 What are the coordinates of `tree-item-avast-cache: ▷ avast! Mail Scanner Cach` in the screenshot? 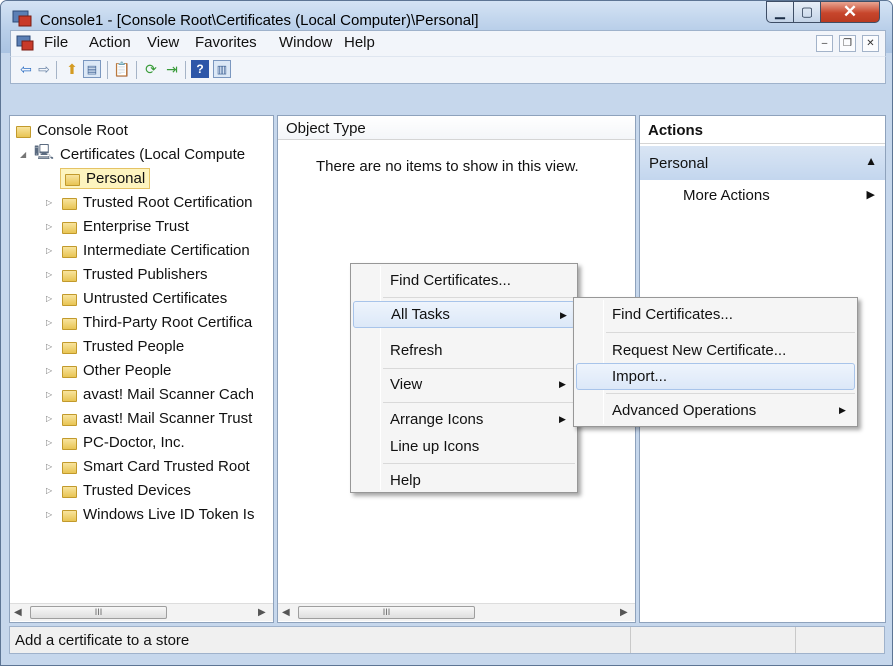 It's located at (150, 394).